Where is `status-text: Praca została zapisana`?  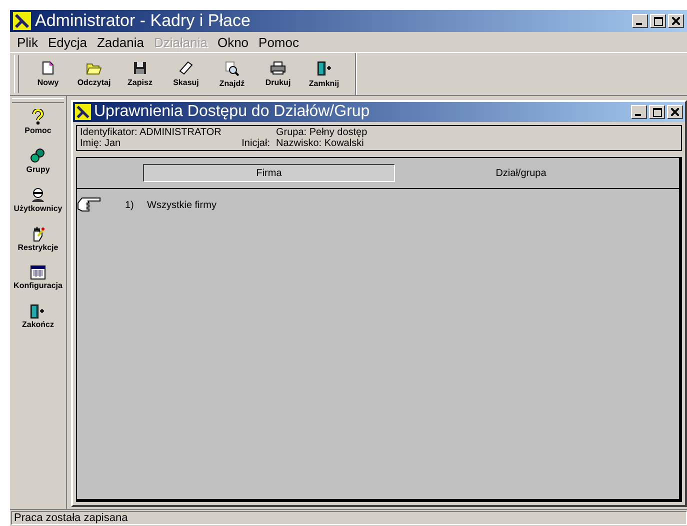
status-text: Praca została zapisana is located at coordinates (349, 518).